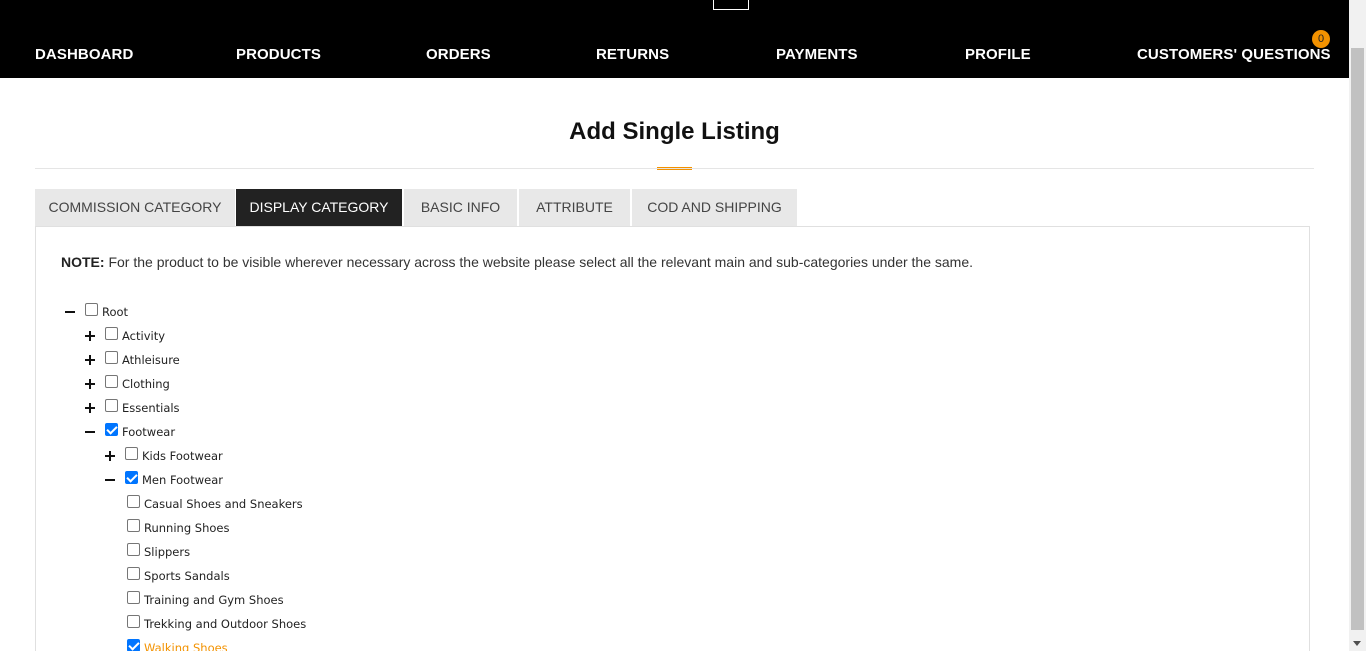  Describe the element at coordinates (111, 381) in the screenshot. I see `checkbox-clothing` at that location.